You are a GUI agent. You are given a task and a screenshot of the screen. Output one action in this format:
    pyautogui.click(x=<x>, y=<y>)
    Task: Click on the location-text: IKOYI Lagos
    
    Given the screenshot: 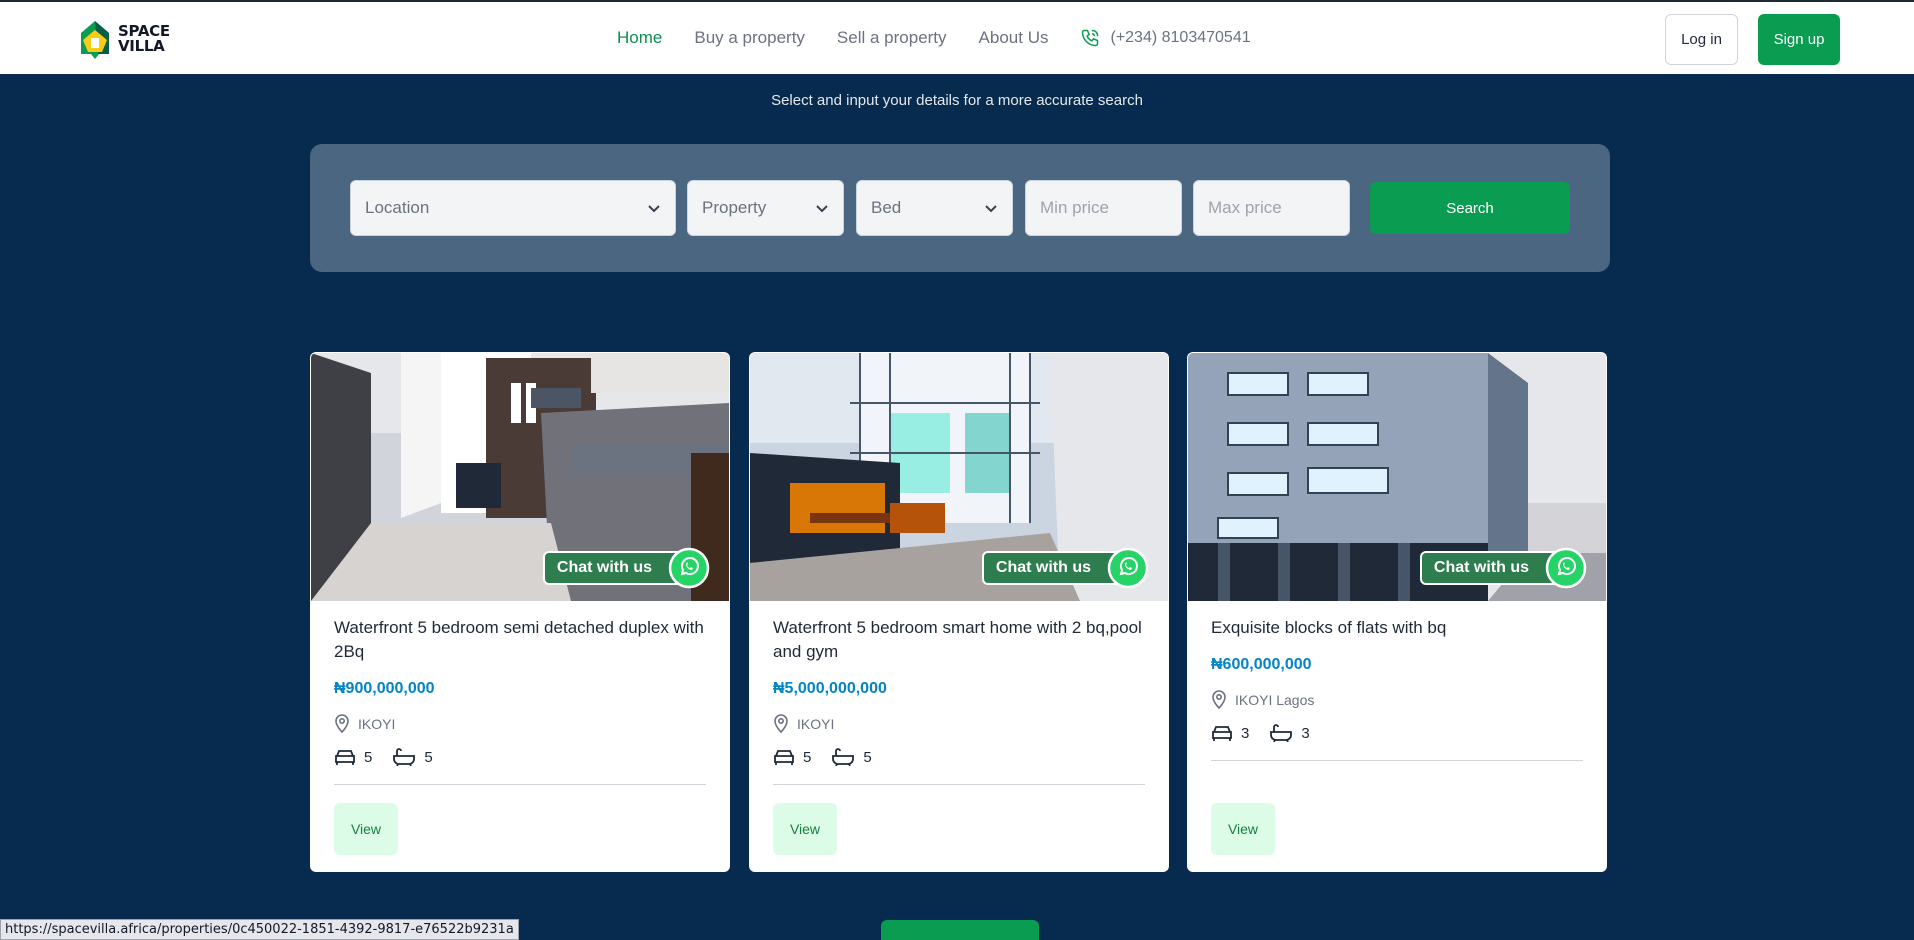 What is the action you would take?
    pyautogui.click(x=1275, y=700)
    